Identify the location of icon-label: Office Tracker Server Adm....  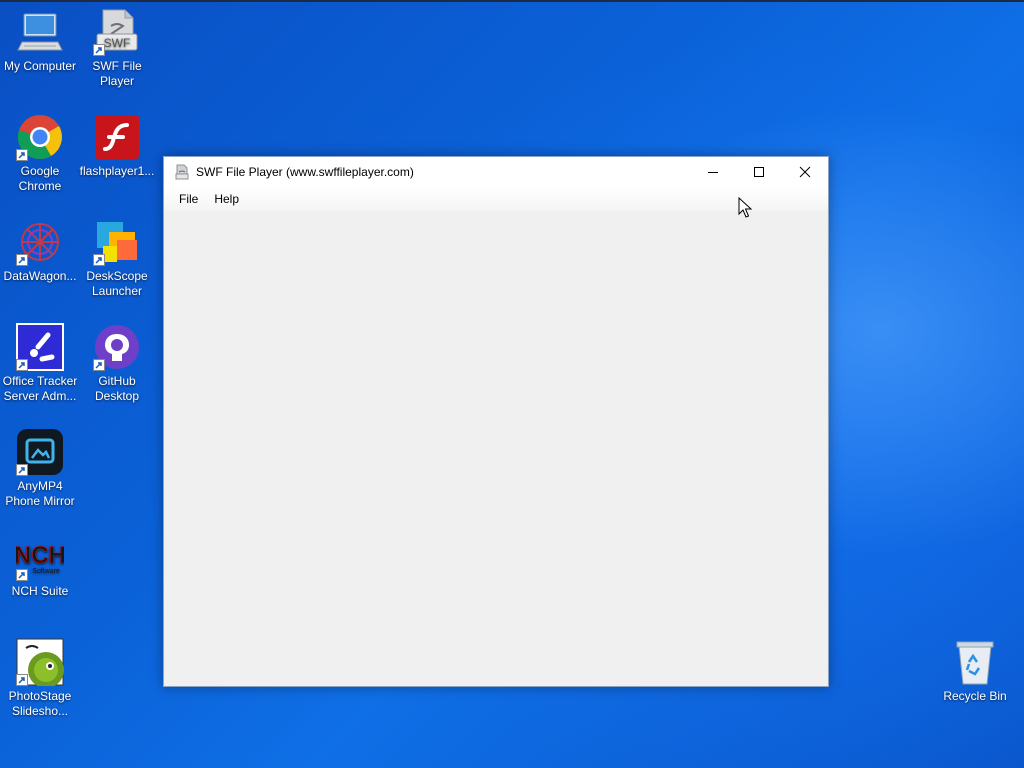
(40, 388).